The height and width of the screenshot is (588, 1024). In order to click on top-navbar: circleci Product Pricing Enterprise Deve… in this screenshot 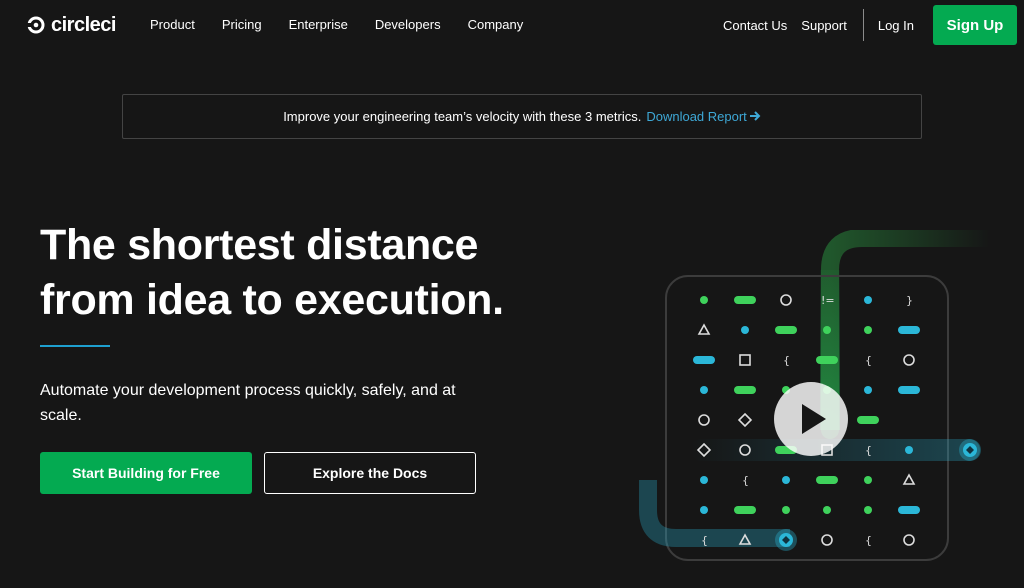, I will do `click(512, 25)`.